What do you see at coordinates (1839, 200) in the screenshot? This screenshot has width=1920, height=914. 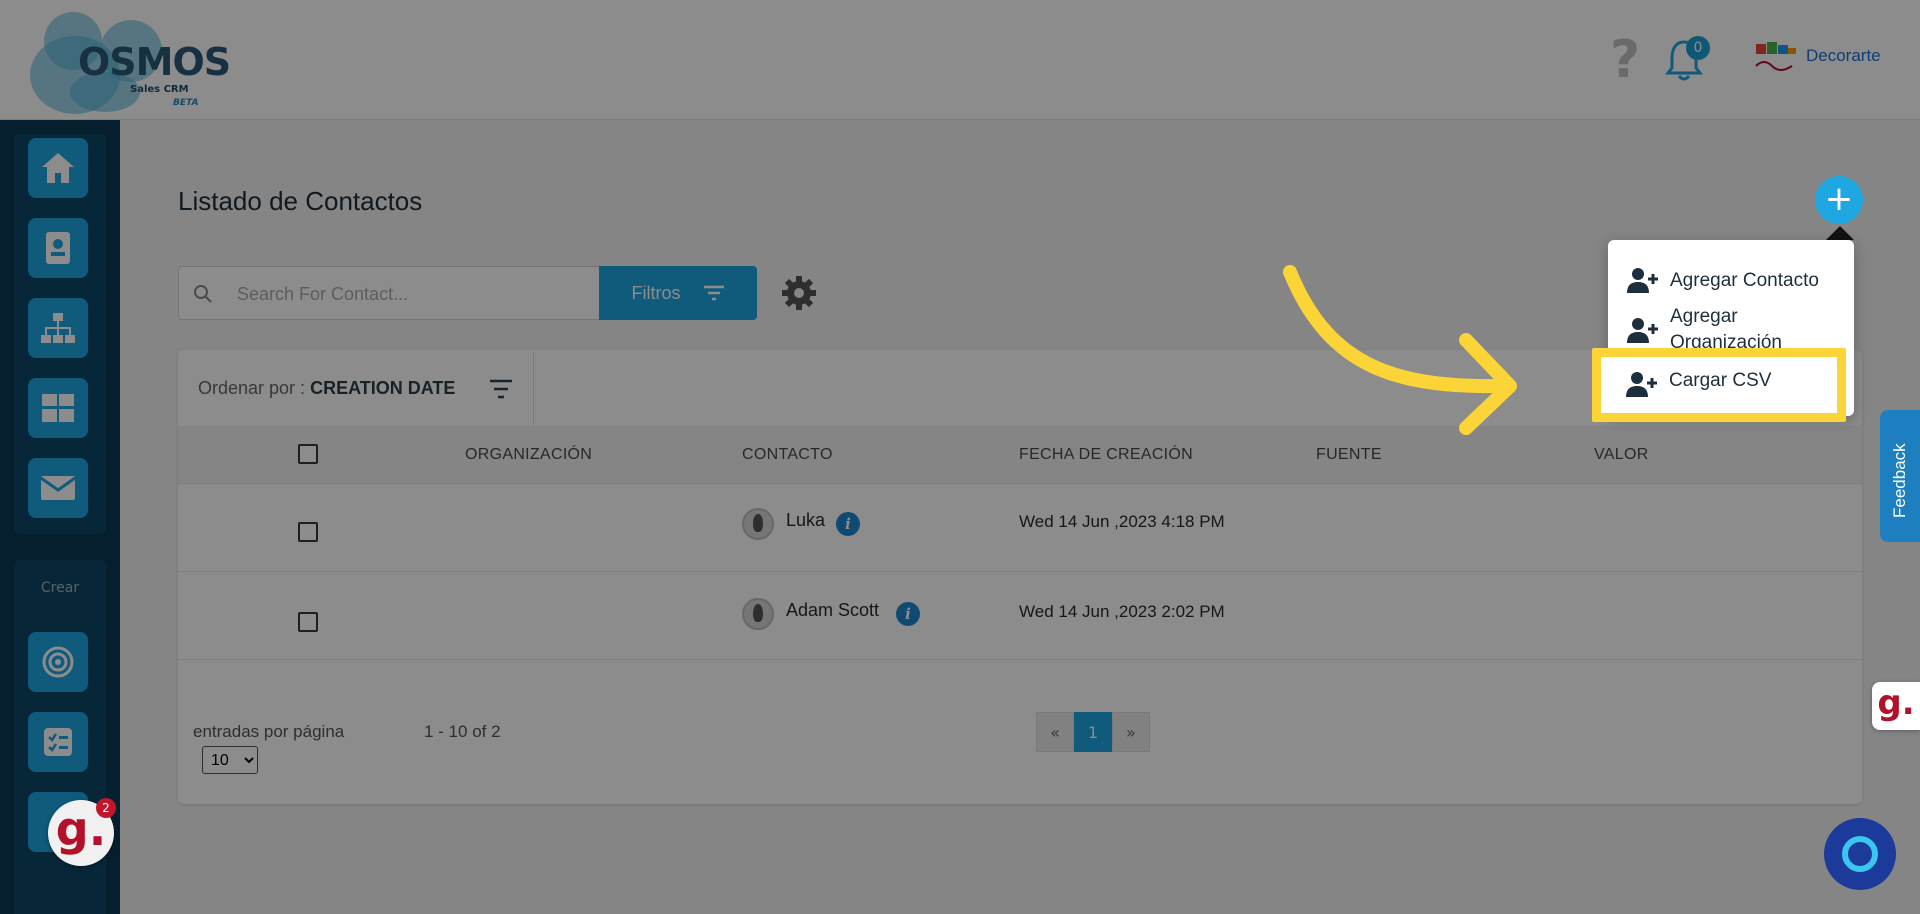 I see `add-new-button: +` at bounding box center [1839, 200].